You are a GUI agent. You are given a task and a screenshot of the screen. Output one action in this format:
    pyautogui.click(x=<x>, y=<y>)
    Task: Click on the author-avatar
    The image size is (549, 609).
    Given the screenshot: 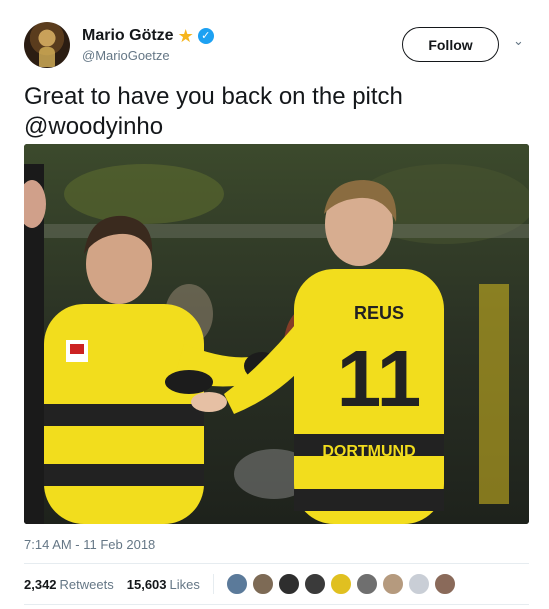 What is the action you would take?
    pyautogui.click(x=47, y=45)
    